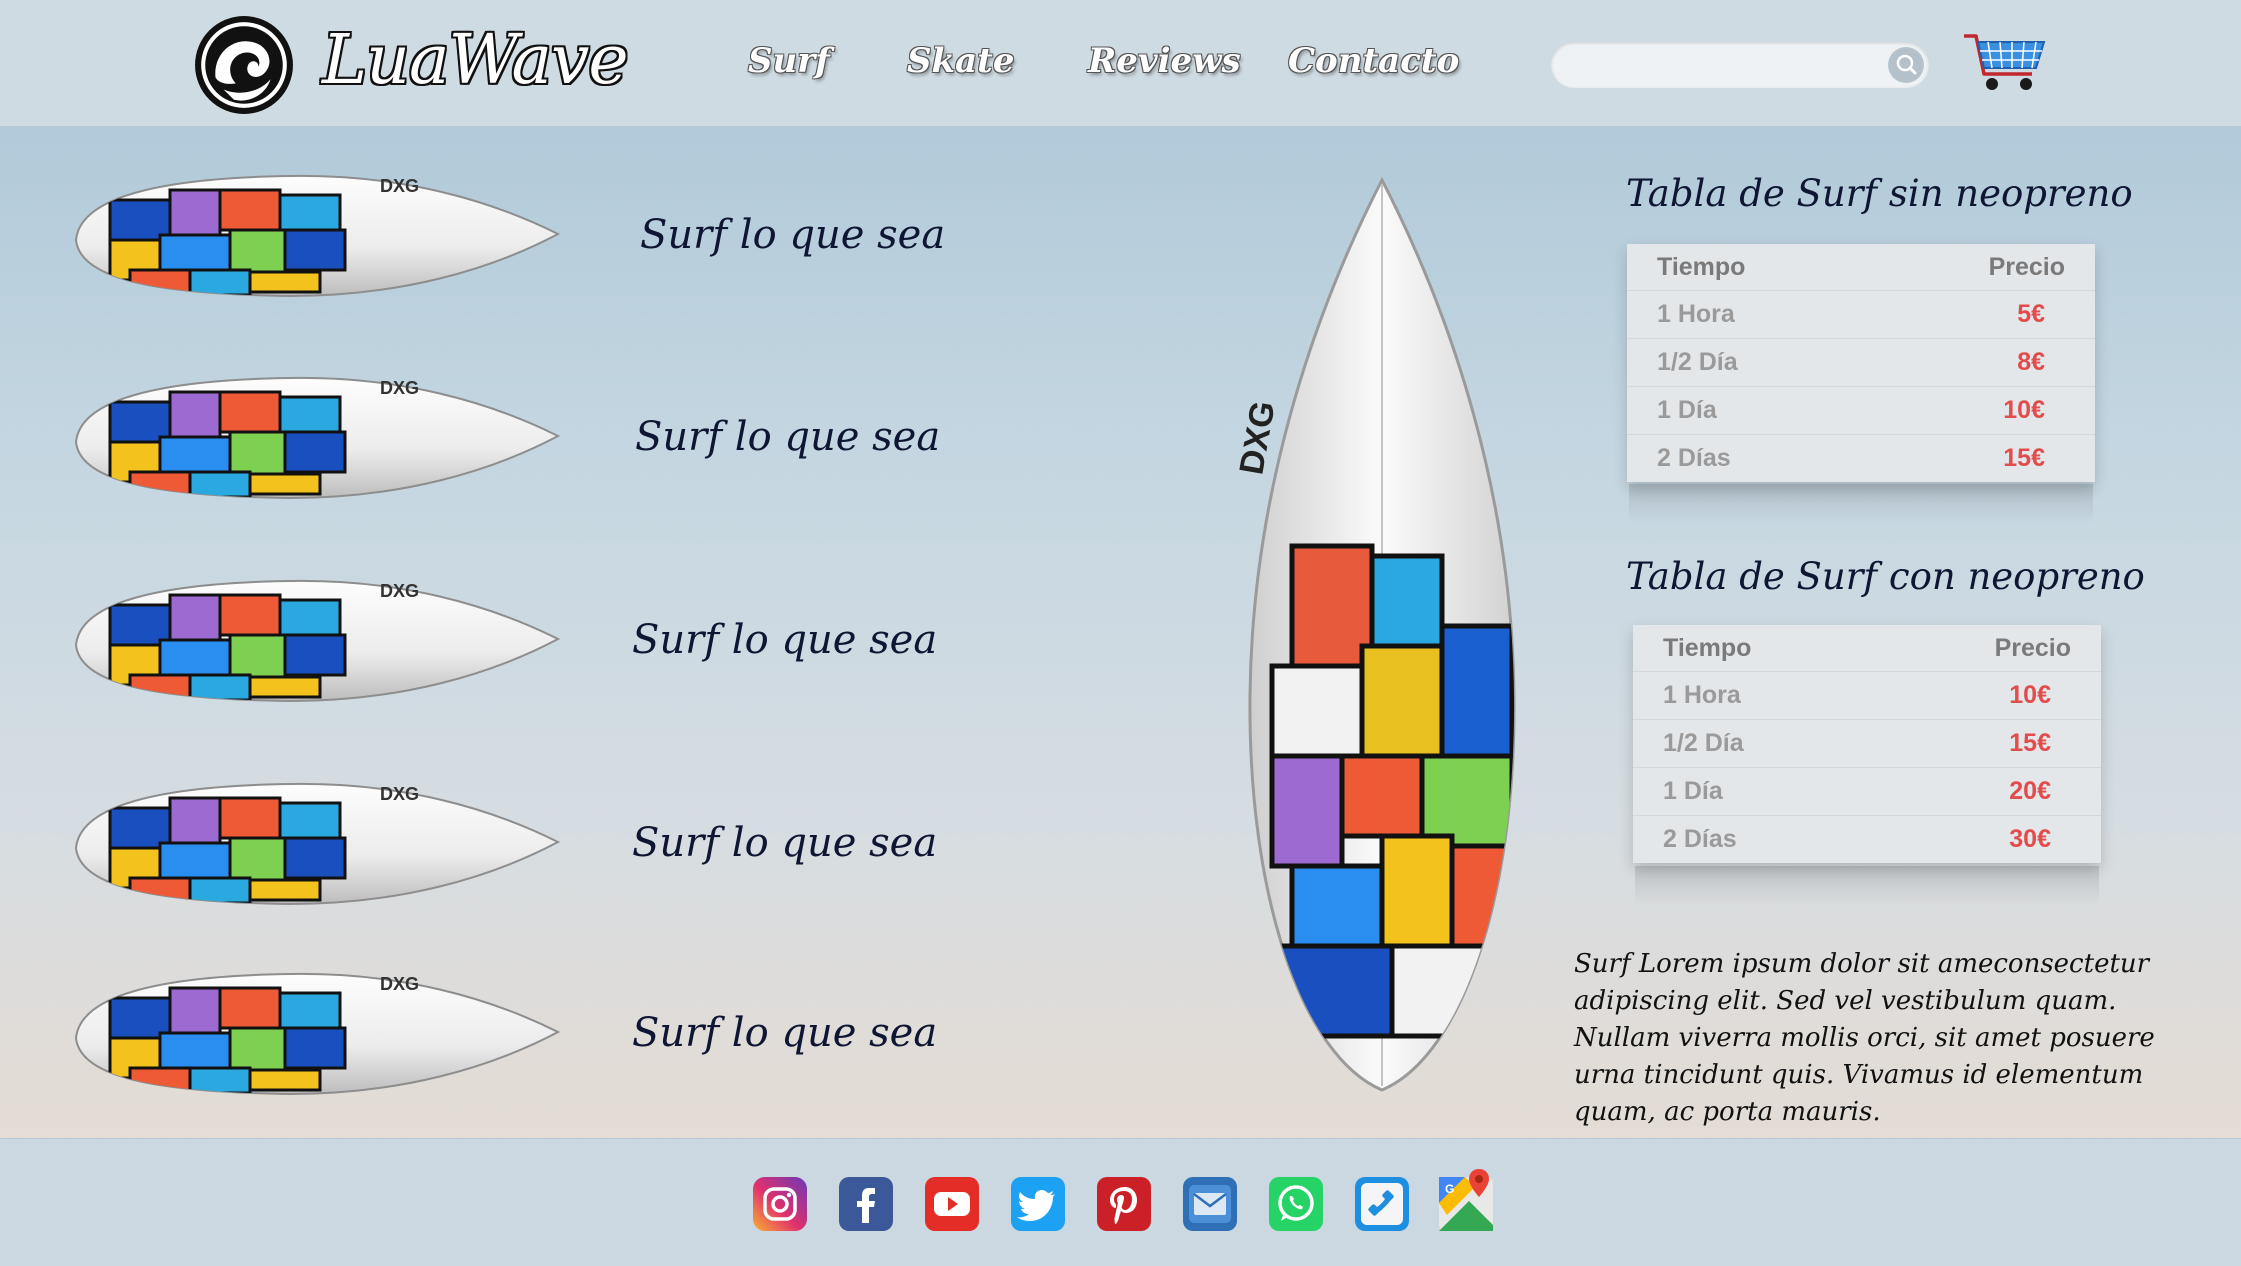 The image size is (2241, 1266). I want to click on table-row: 1 Hora 5€, so click(1861, 314).